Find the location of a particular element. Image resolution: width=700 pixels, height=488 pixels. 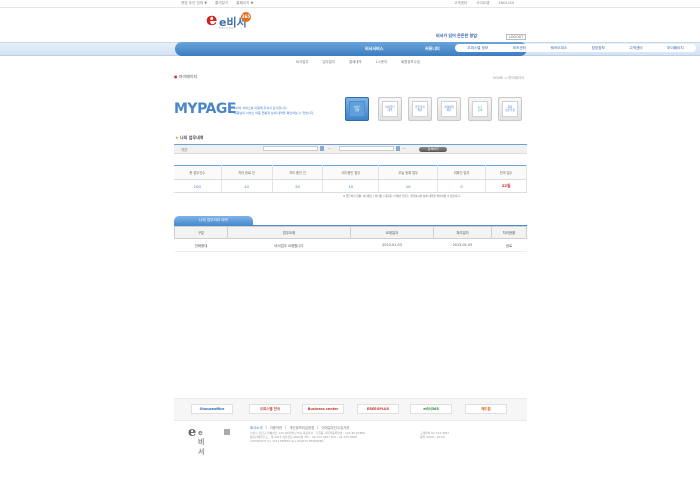

end-date-input is located at coordinates (366, 148).